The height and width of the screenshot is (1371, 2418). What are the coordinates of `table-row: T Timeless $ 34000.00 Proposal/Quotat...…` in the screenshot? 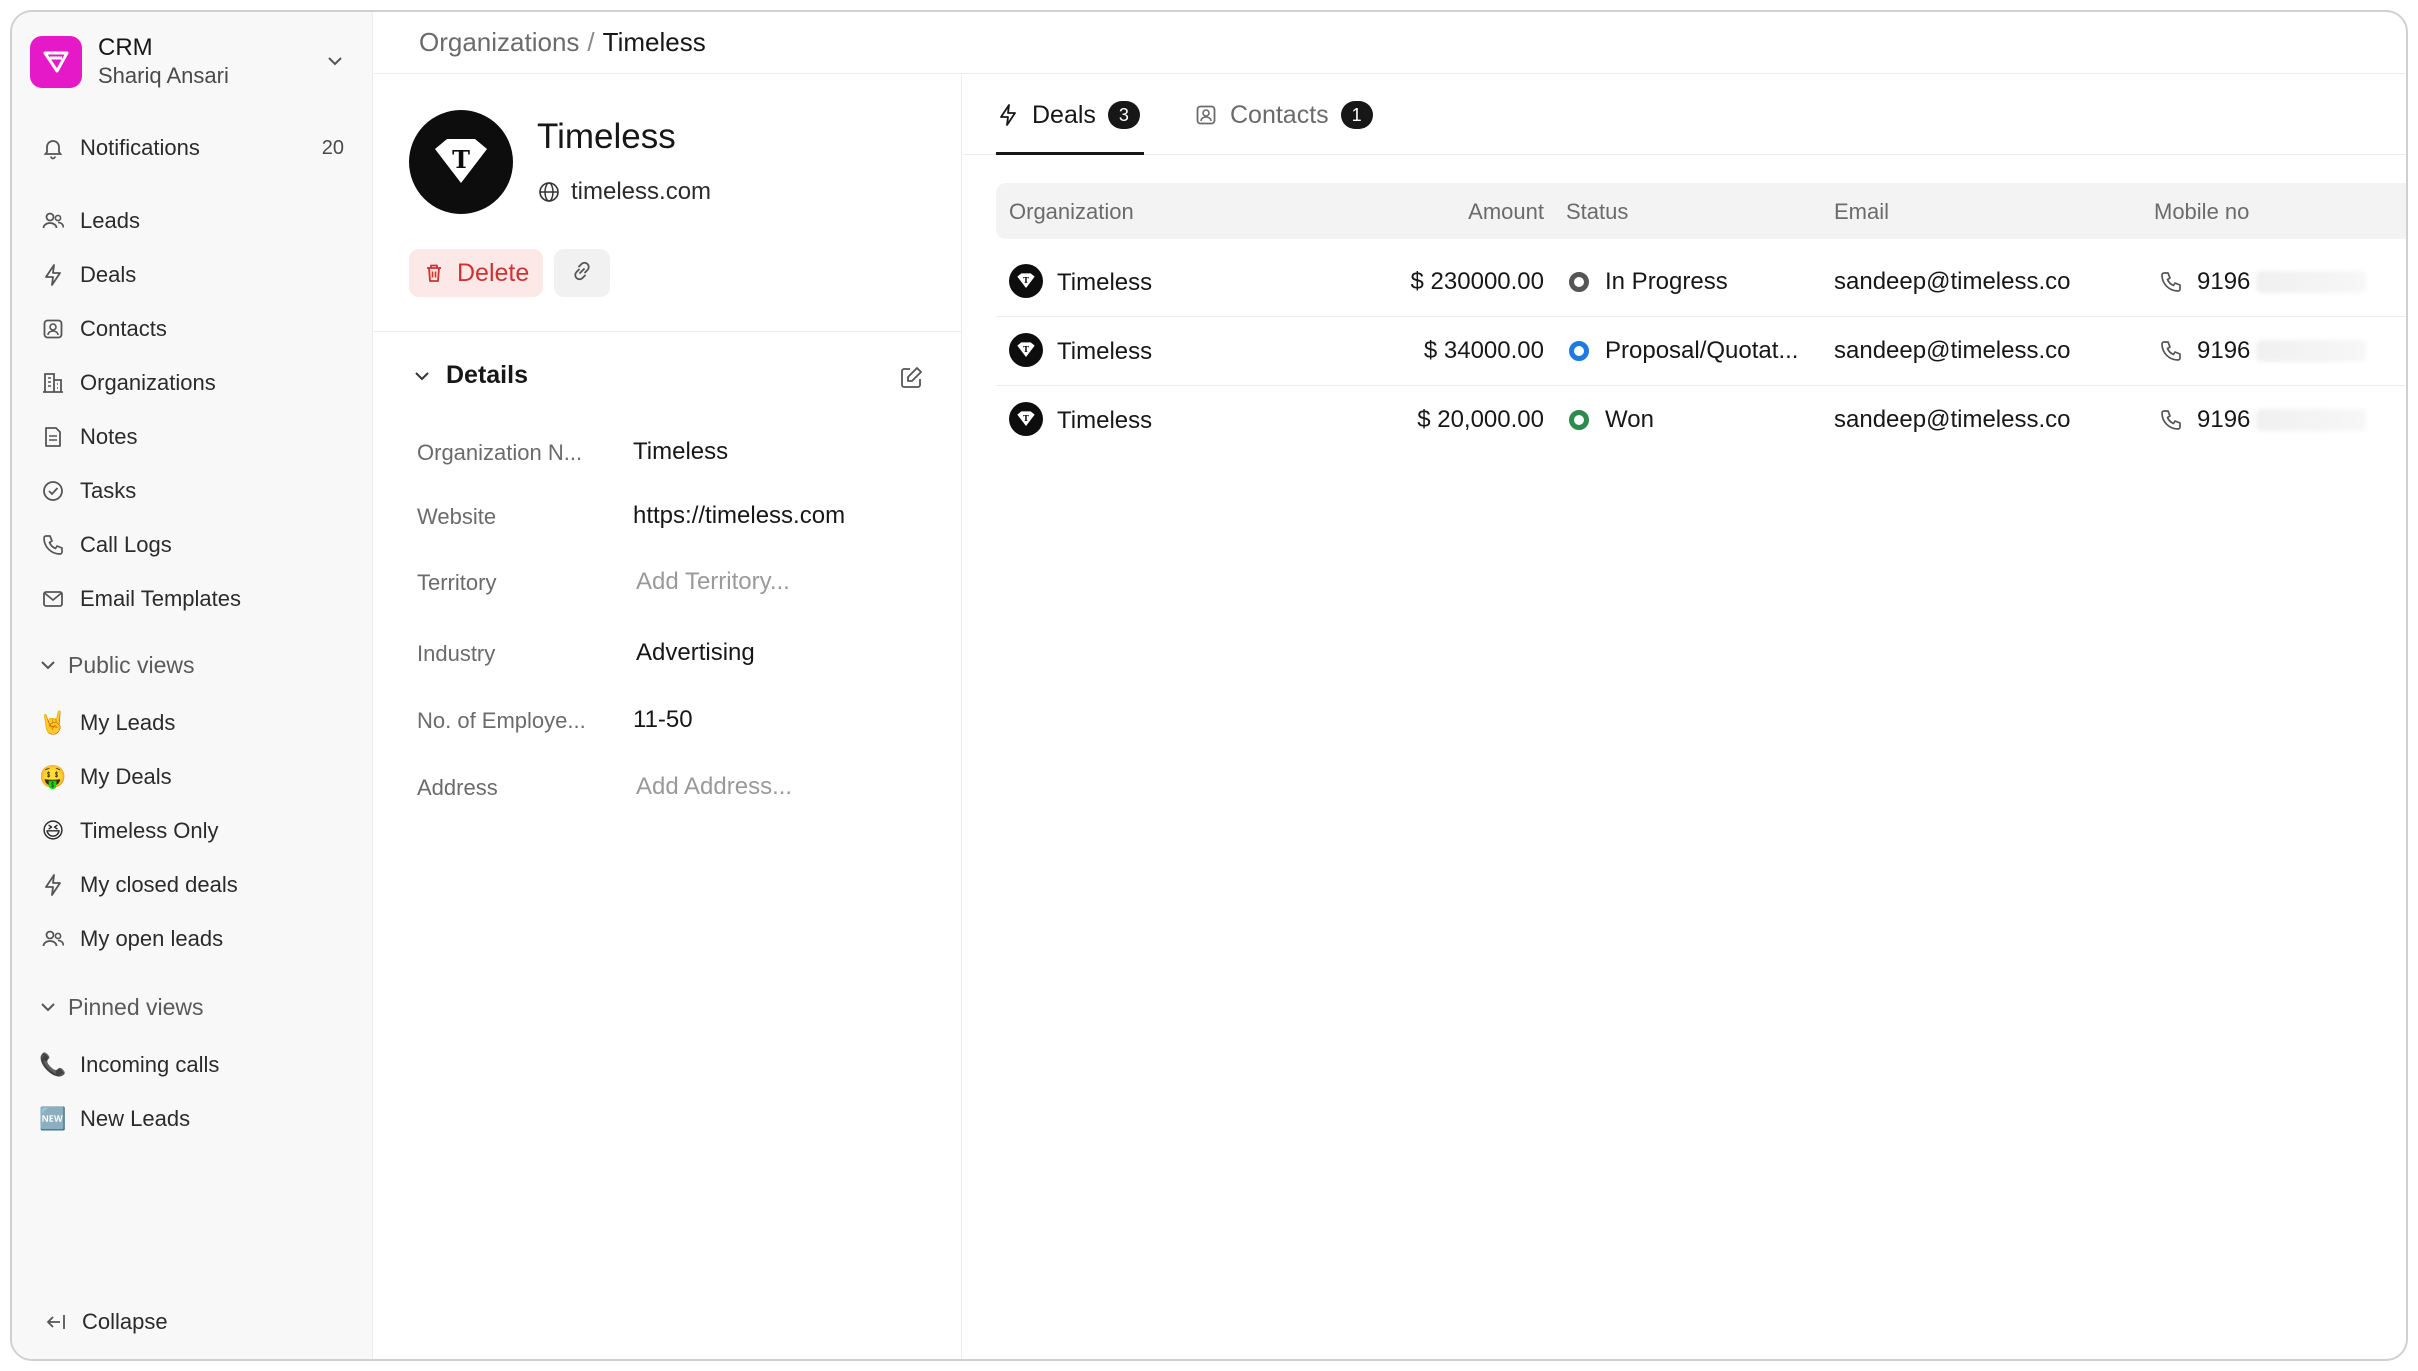 It's located at (1701, 352).